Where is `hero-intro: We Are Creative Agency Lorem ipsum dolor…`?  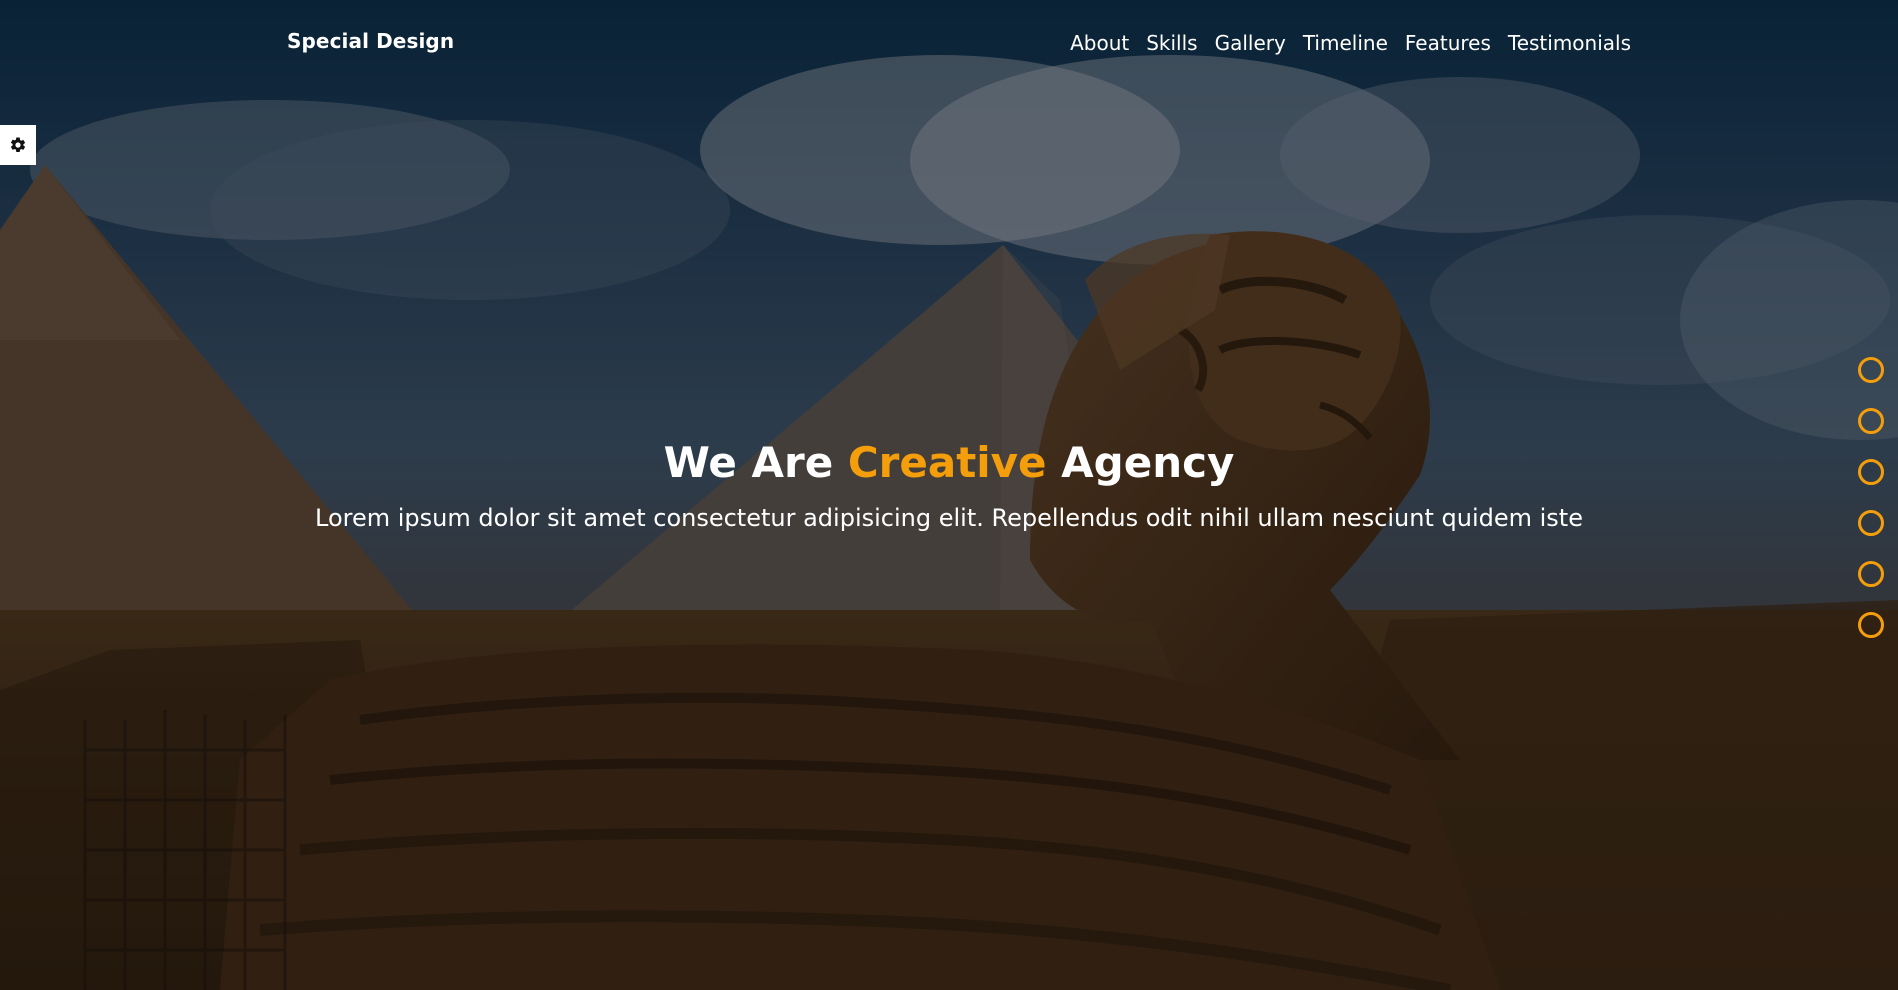
hero-intro: We Are Creative Agency Lorem ipsum dolor… is located at coordinates (949, 485).